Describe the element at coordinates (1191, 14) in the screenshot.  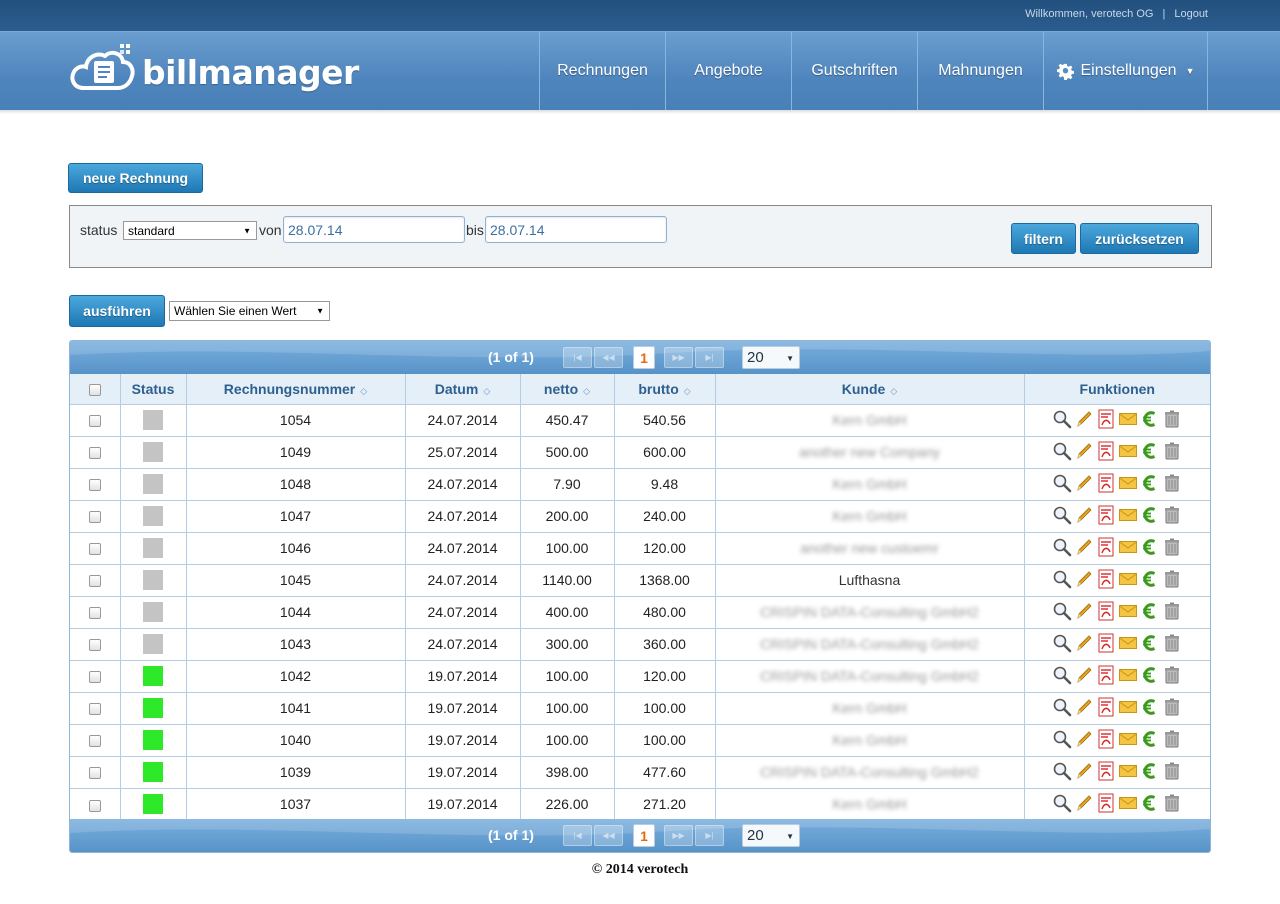
I see `logout-link: Logout` at that location.